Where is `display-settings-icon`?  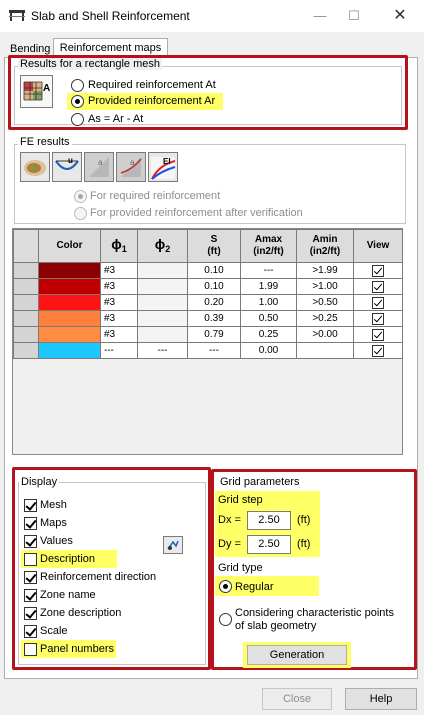 display-settings-icon is located at coordinates (173, 545).